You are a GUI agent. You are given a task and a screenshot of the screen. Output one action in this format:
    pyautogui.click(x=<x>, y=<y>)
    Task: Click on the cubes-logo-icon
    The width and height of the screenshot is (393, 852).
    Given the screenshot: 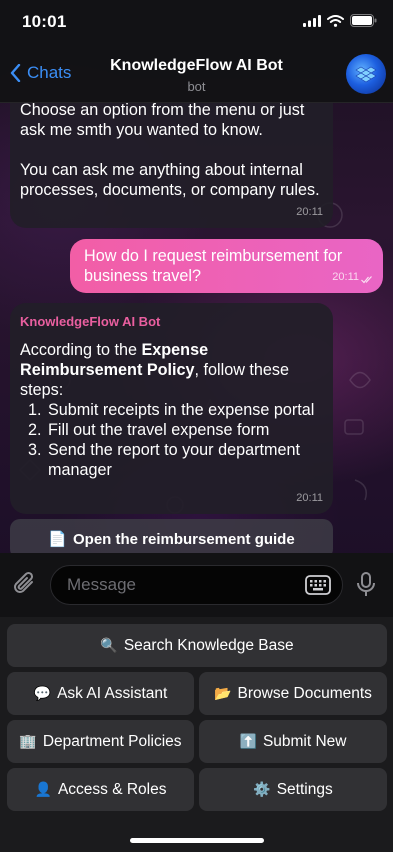 What is the action you would take?
    pyautogui.click(x=366, y=74)
    